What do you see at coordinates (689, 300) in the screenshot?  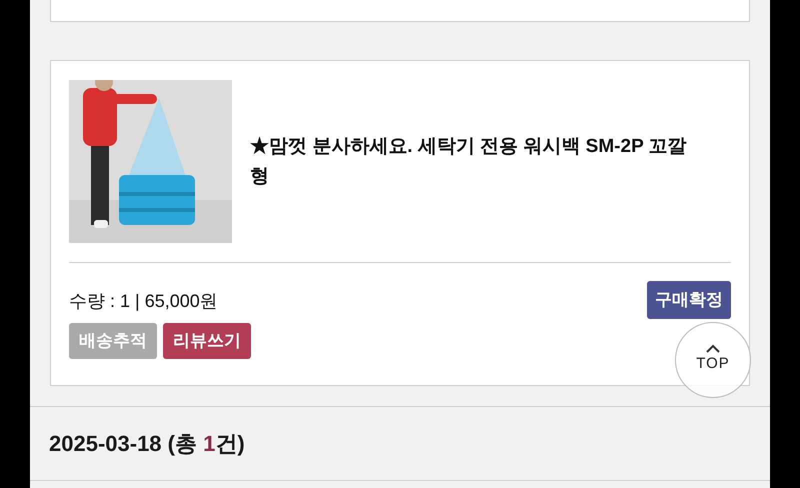 I see `confirm-button: 구매확정` at bounding box center [689, 300].